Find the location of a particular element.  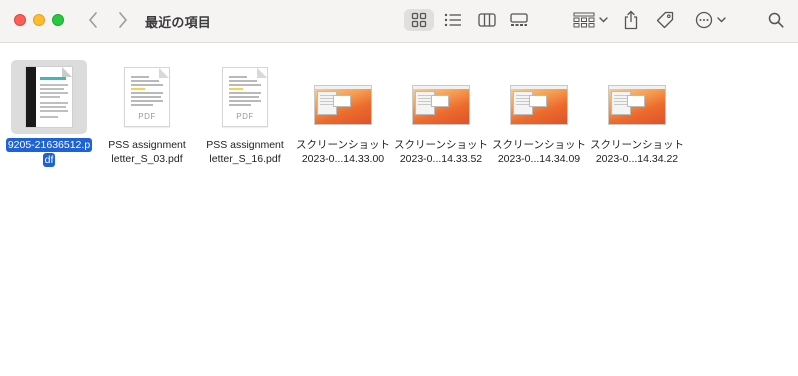

back-button is located at coordinates (93, 20).